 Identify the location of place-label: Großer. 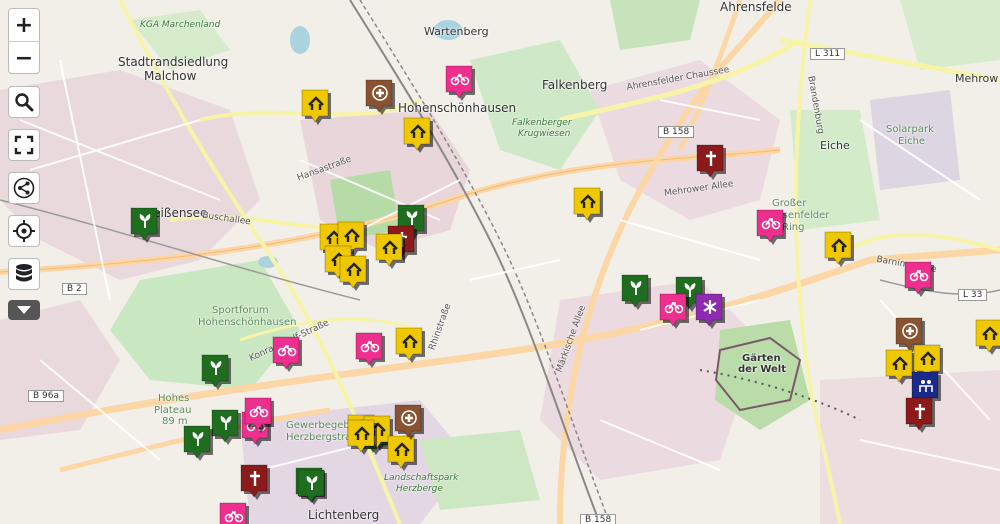
(789, 203).